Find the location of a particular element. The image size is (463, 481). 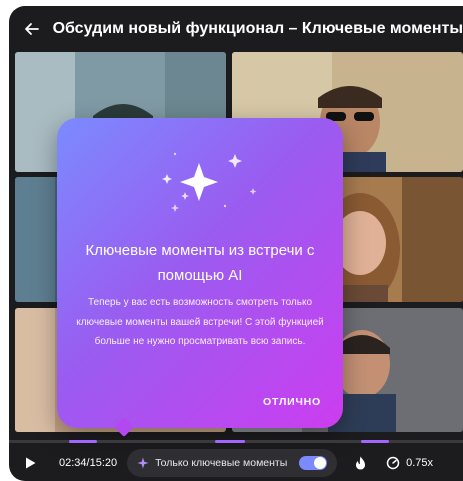

back-button is located at coordinates (32, 29).